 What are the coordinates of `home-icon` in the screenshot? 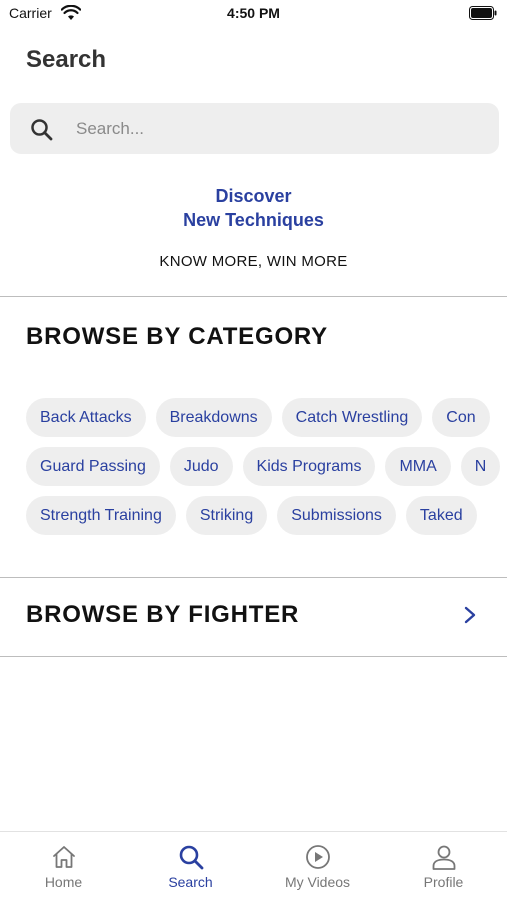 It's located at (63, 857).